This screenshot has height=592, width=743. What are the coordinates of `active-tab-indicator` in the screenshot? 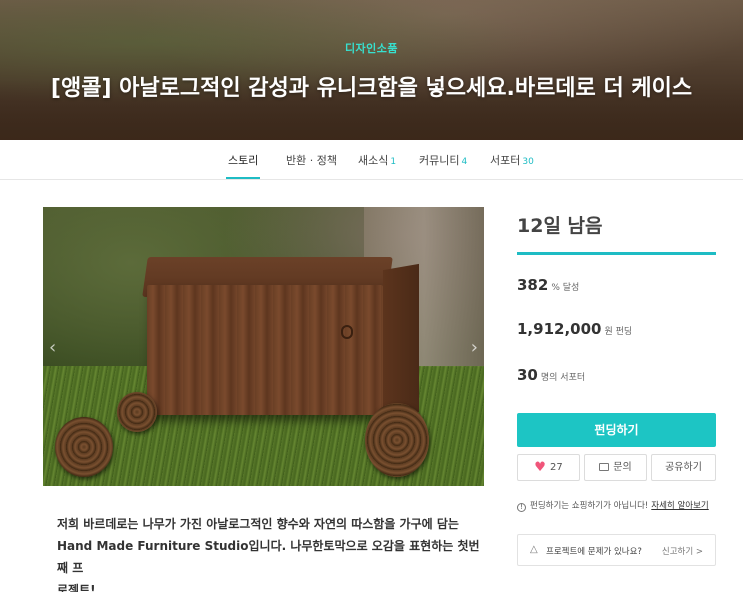 It's located at (243, 178).